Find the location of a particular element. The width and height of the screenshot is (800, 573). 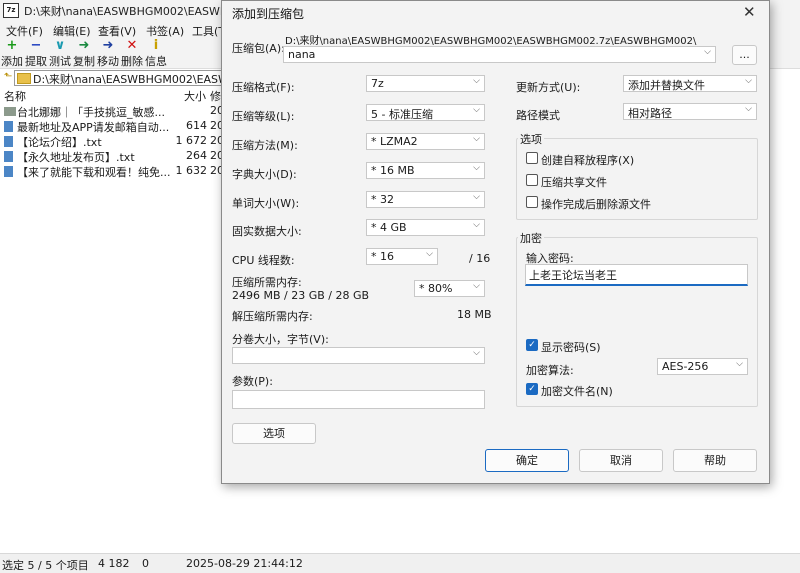

format-label: 压缩格式(F): is located at coordinates (263, 87).